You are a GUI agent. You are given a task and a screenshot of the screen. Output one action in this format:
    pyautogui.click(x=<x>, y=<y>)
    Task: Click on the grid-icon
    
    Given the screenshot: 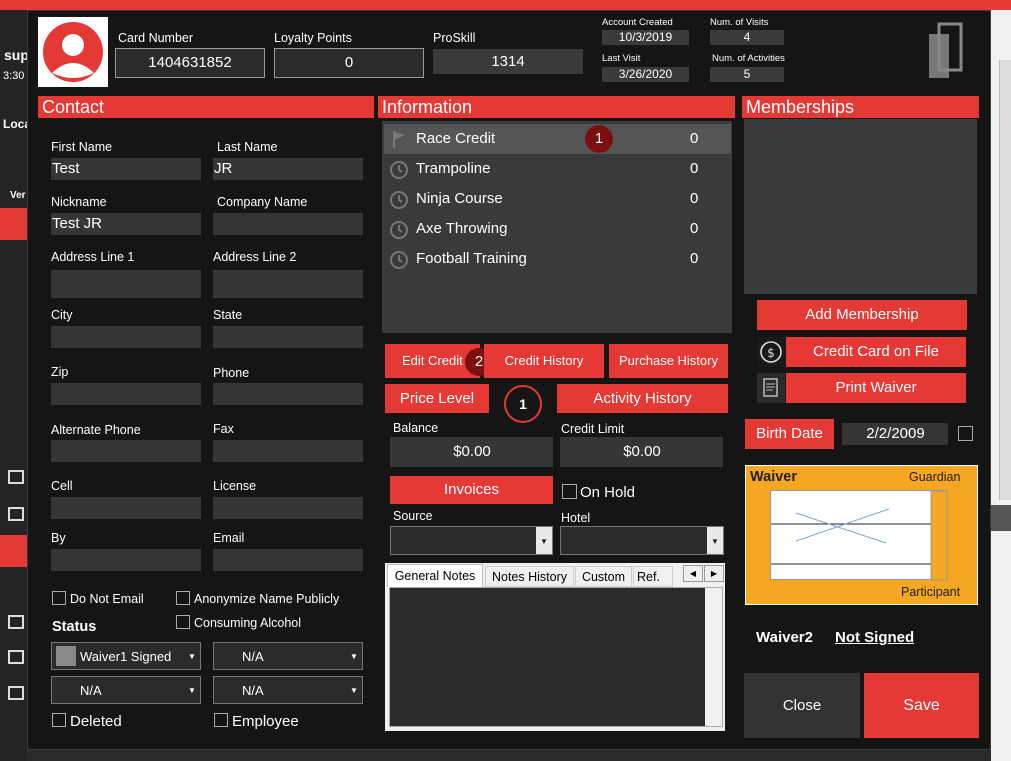 What is the action you would take?
    pyautogui.click(x=16, y=477)
    